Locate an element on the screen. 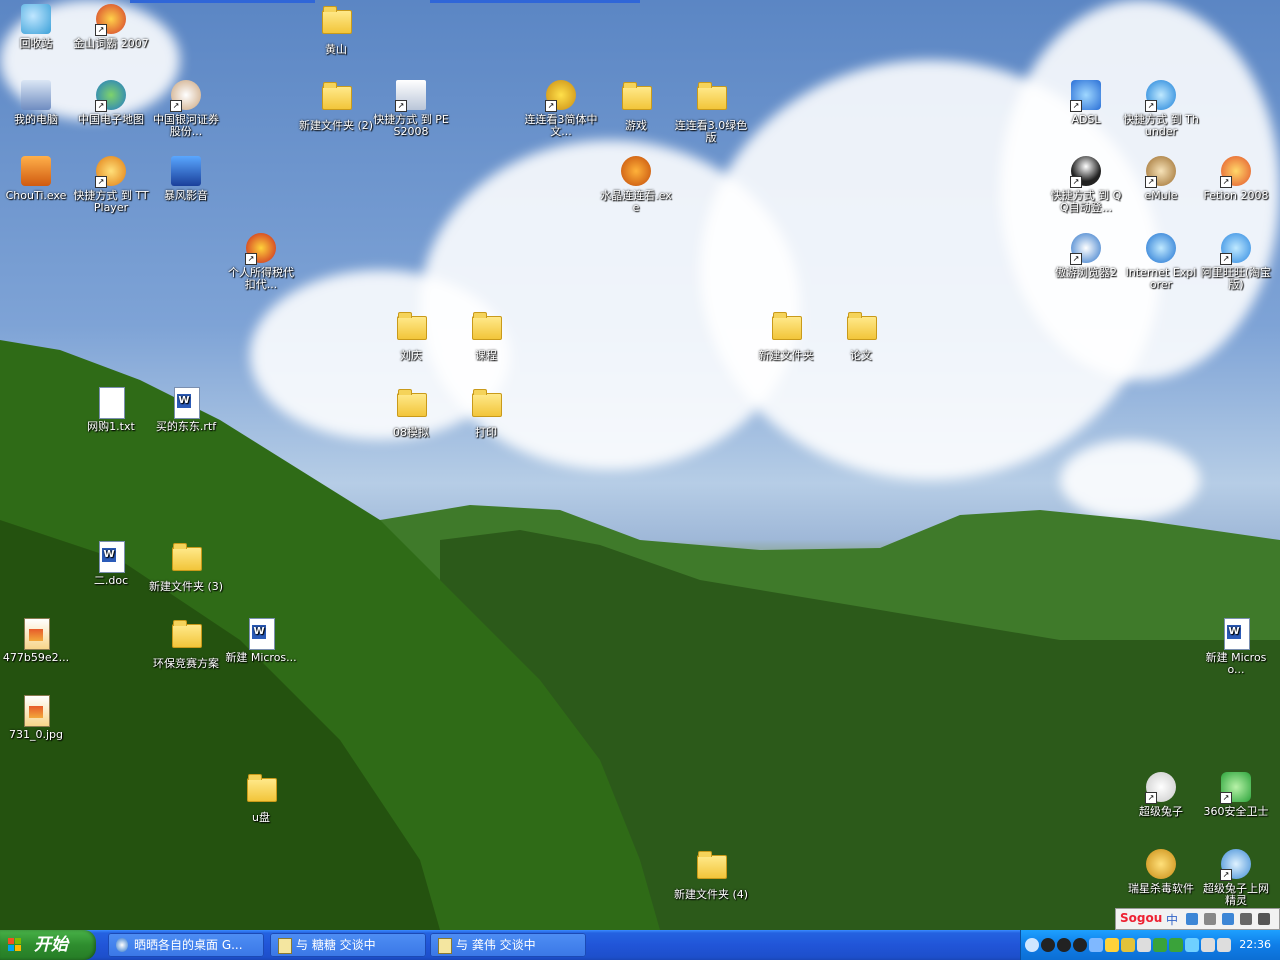 The height and width of the screenshot is (960, 1280). desktop-icon-fetion: ↗ Fetion 2008 is located at coordinates (1236, 179).